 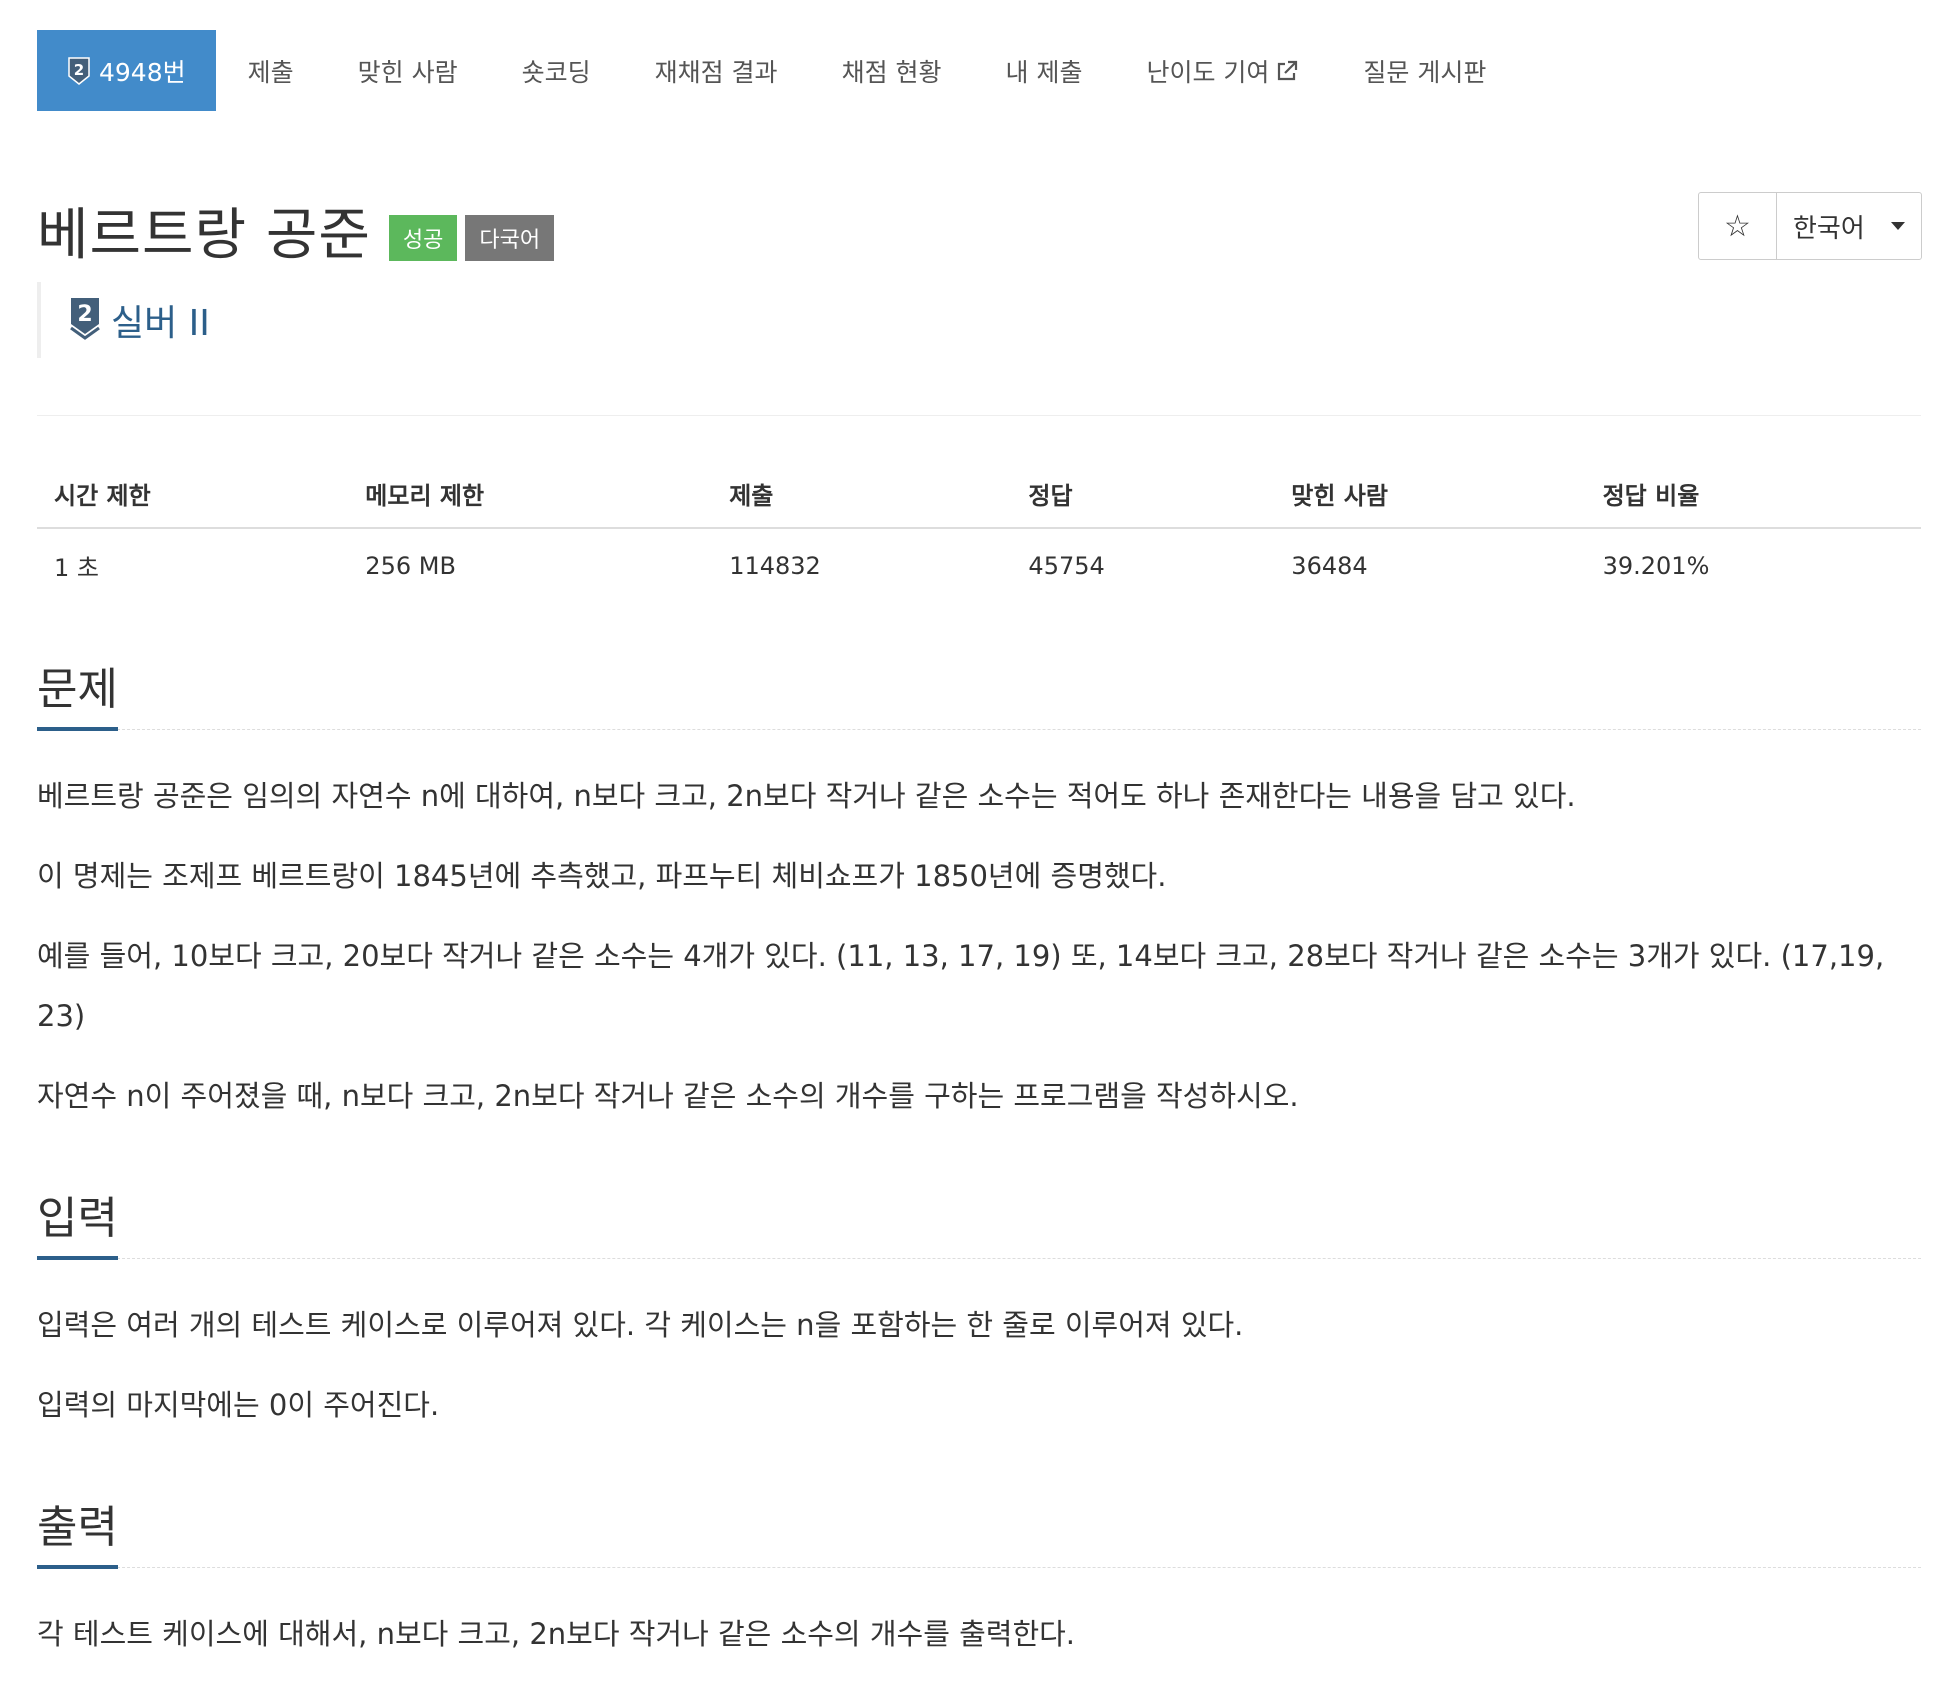 I want to click on section-header: 입력, so click(x=979, y=1226).